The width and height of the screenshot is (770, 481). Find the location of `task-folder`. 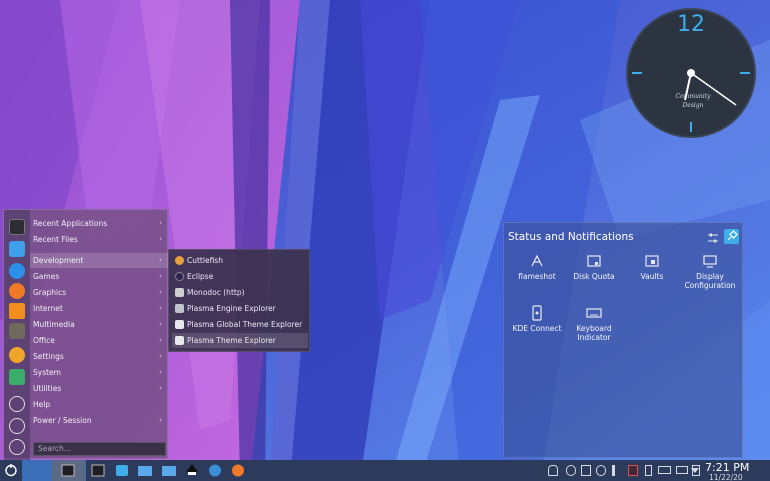

task-folder is located at coordinates (169, 470).